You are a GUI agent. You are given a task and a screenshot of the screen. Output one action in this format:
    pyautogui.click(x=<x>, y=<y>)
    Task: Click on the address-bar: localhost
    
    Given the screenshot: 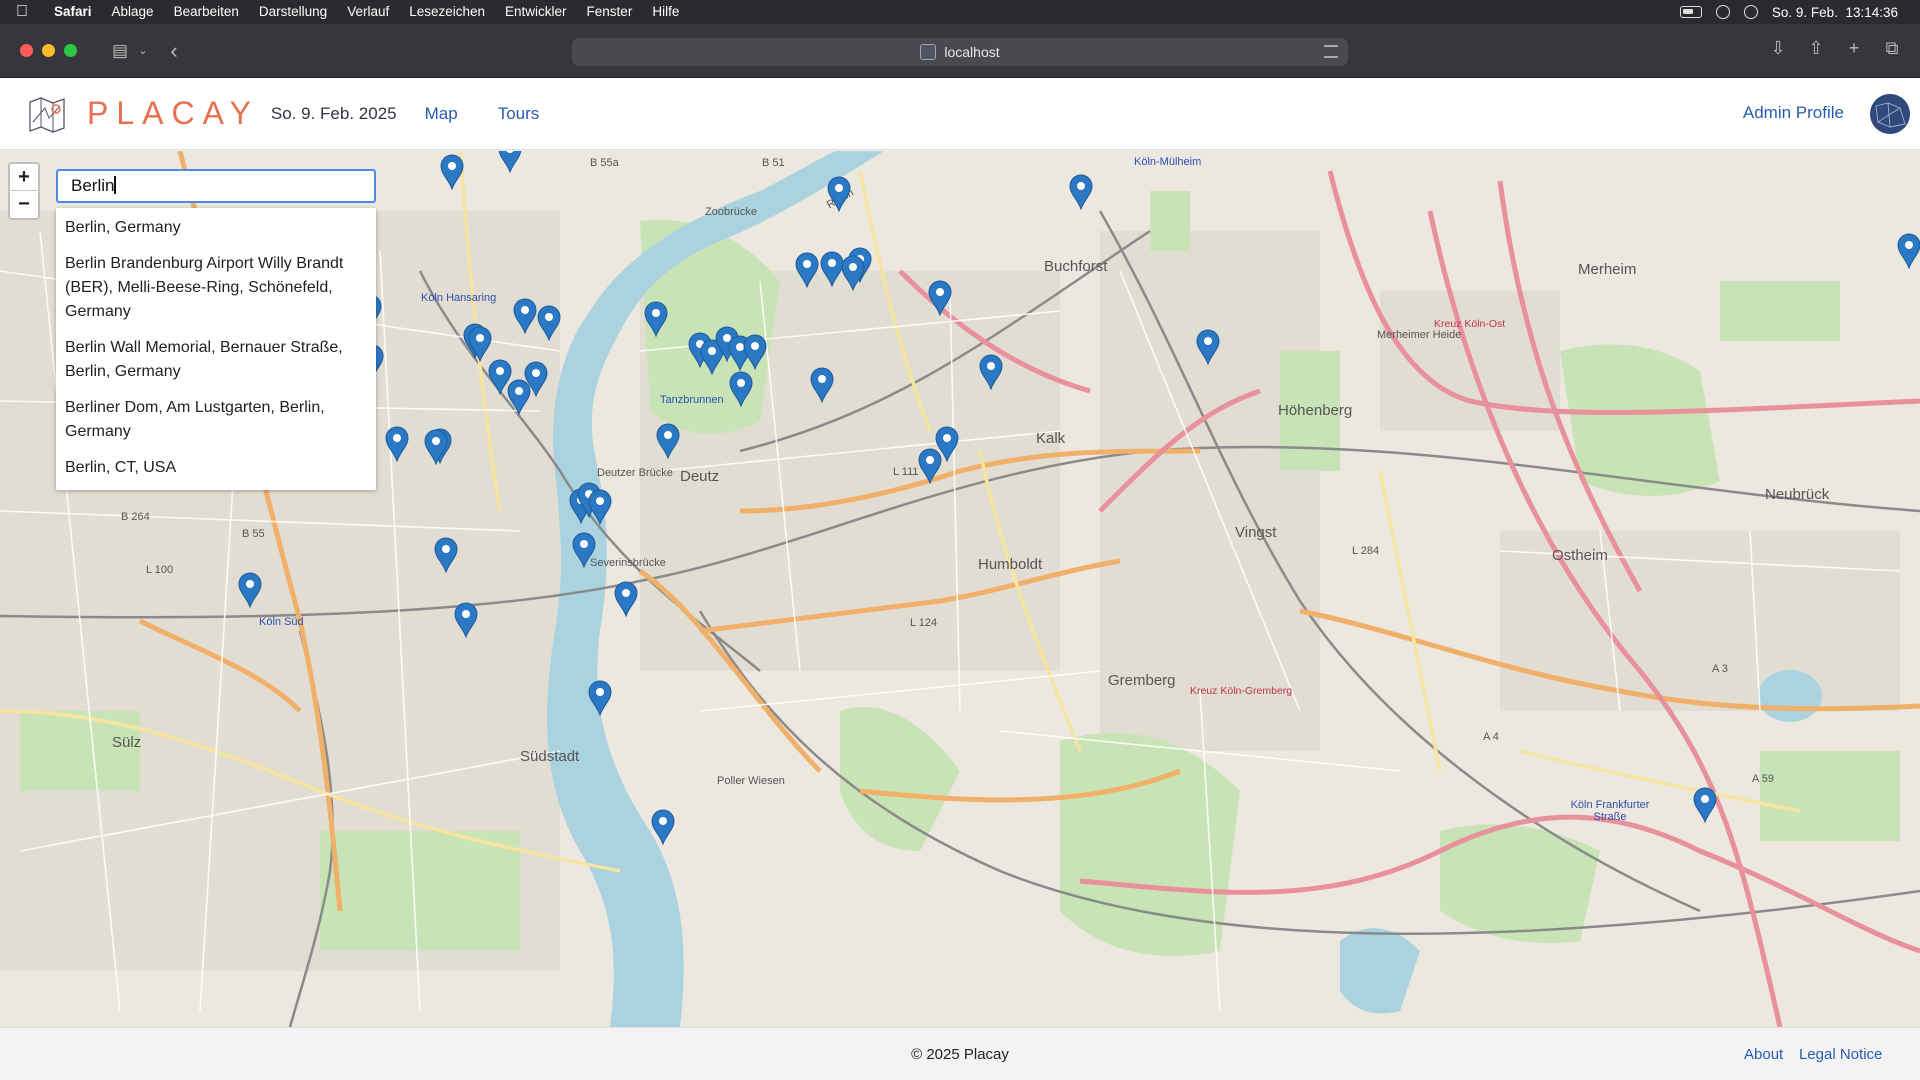 What is the action you would take?
    pyautogui.click(x=960, y=52)
    